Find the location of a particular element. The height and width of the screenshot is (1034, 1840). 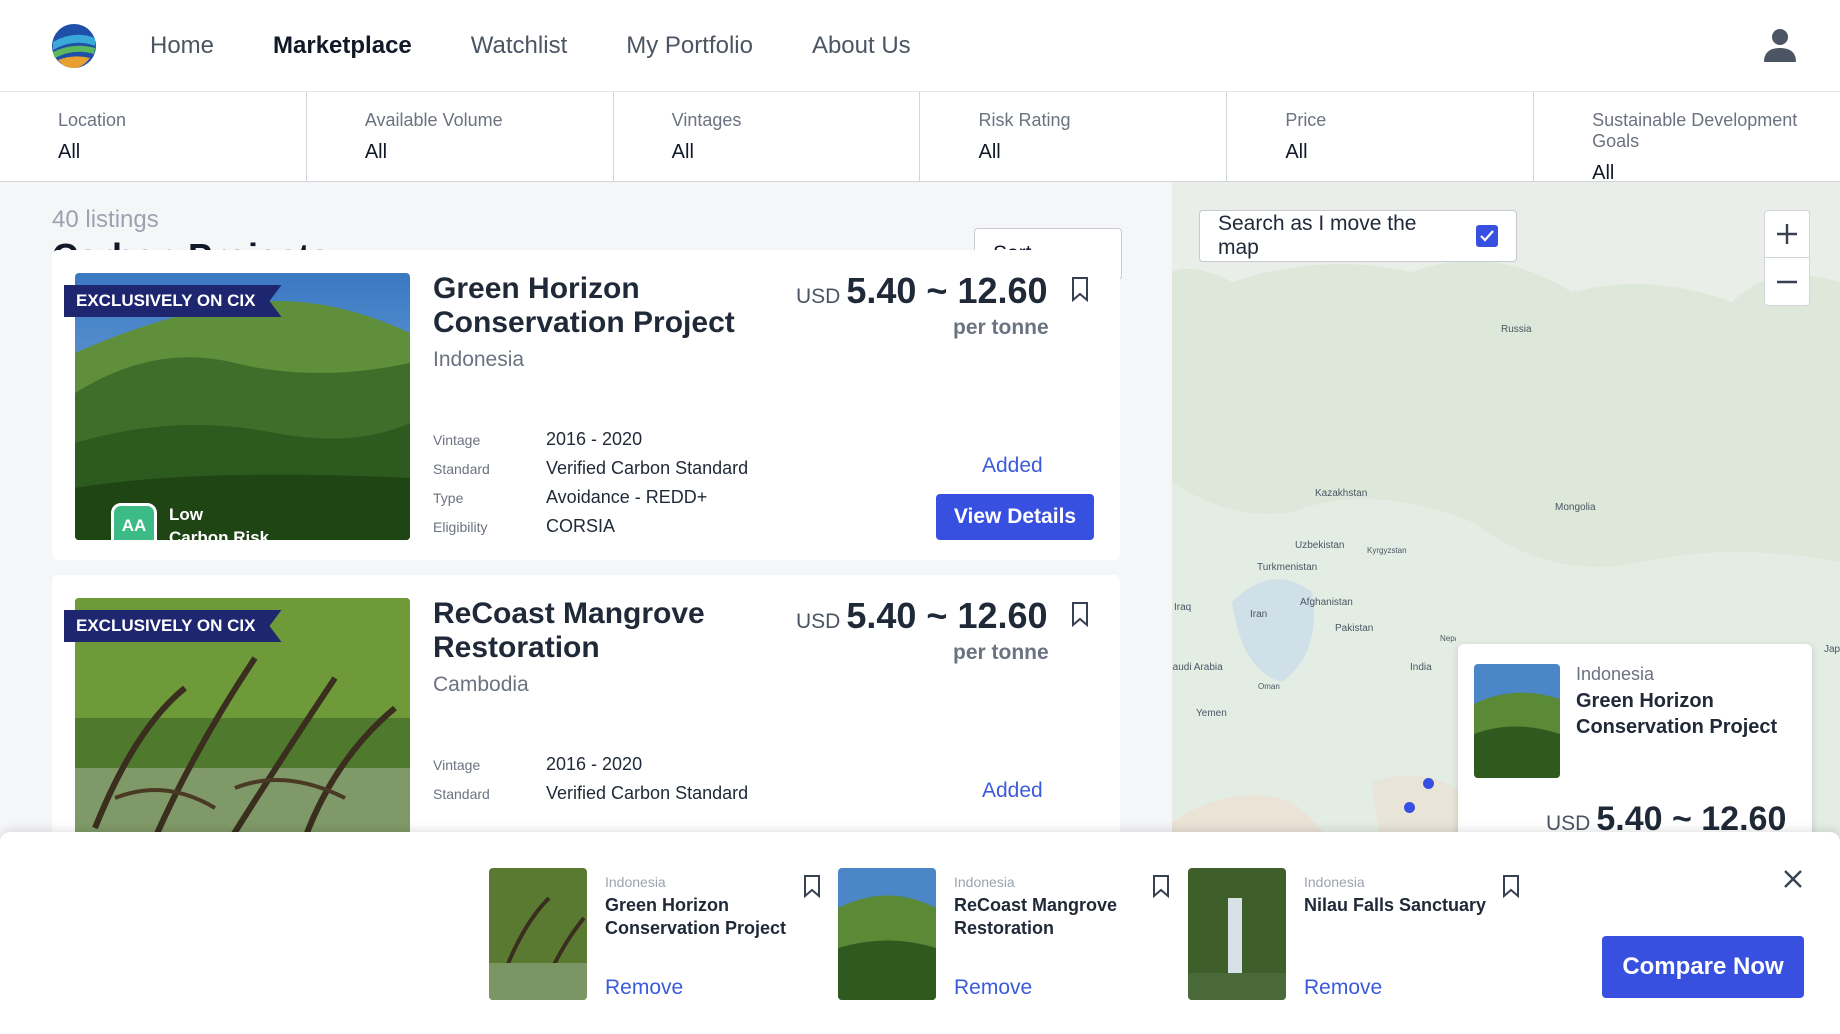

price-range: USD 5.40 ~ 12.60 is located at coordinates (922, 616).